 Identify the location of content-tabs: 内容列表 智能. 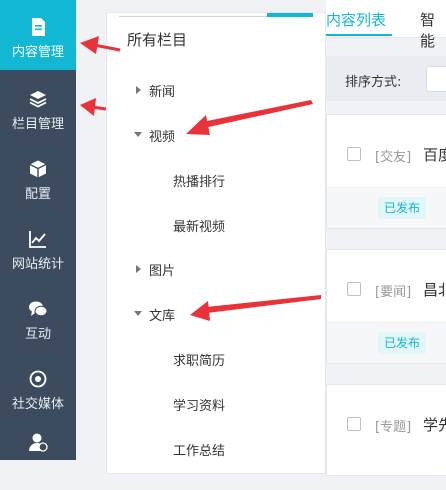
(386, 25).